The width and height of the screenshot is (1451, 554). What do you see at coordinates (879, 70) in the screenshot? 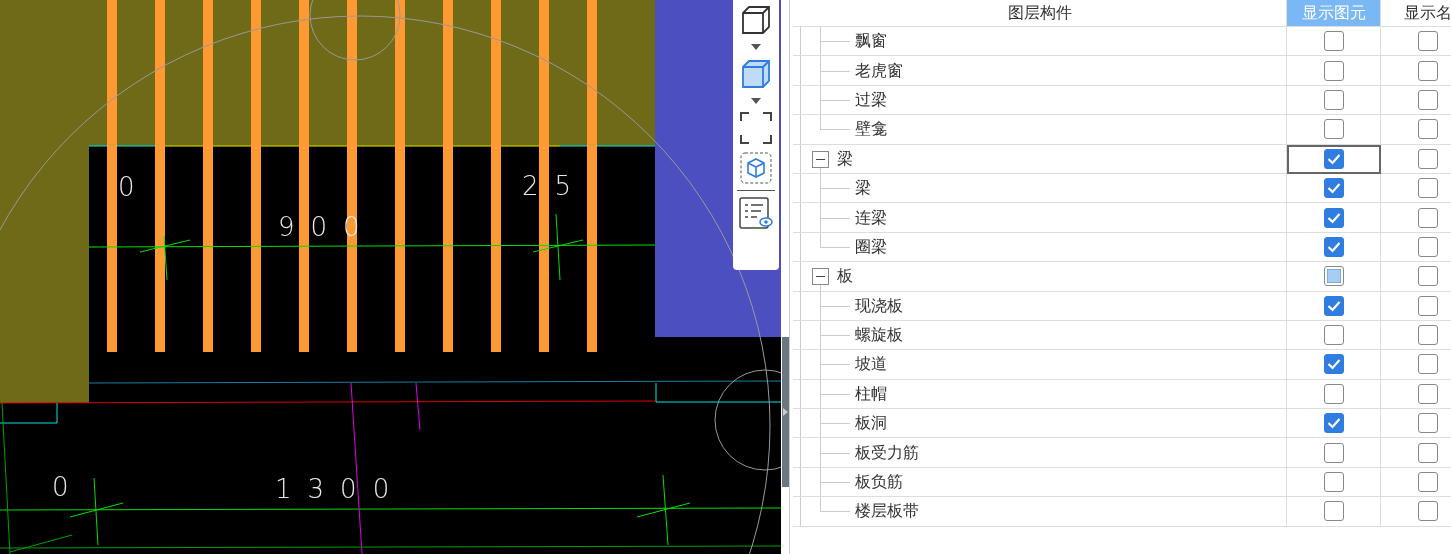
I see `layer-name: 老虎窗` at bounding box center [879, 70].